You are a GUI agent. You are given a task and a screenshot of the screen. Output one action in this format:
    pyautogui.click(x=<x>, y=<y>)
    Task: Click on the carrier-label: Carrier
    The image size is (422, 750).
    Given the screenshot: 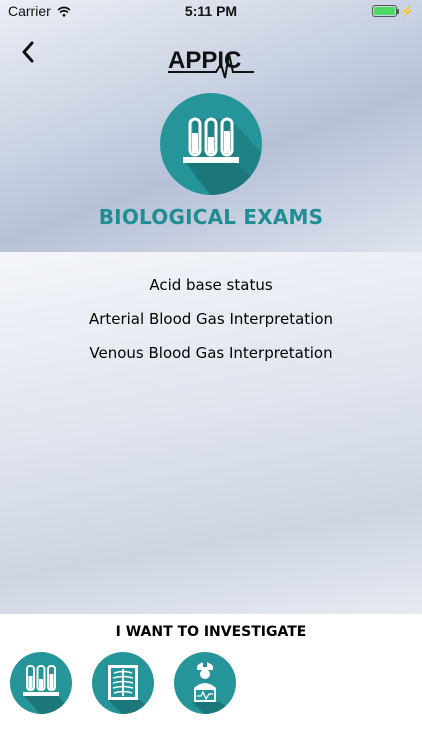 What is the action you would take?
    pyautogui.click(x=29, y=11)
    